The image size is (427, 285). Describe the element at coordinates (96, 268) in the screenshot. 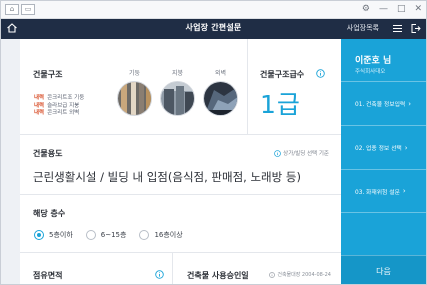

I see `area-section: 점유면적` at that location.